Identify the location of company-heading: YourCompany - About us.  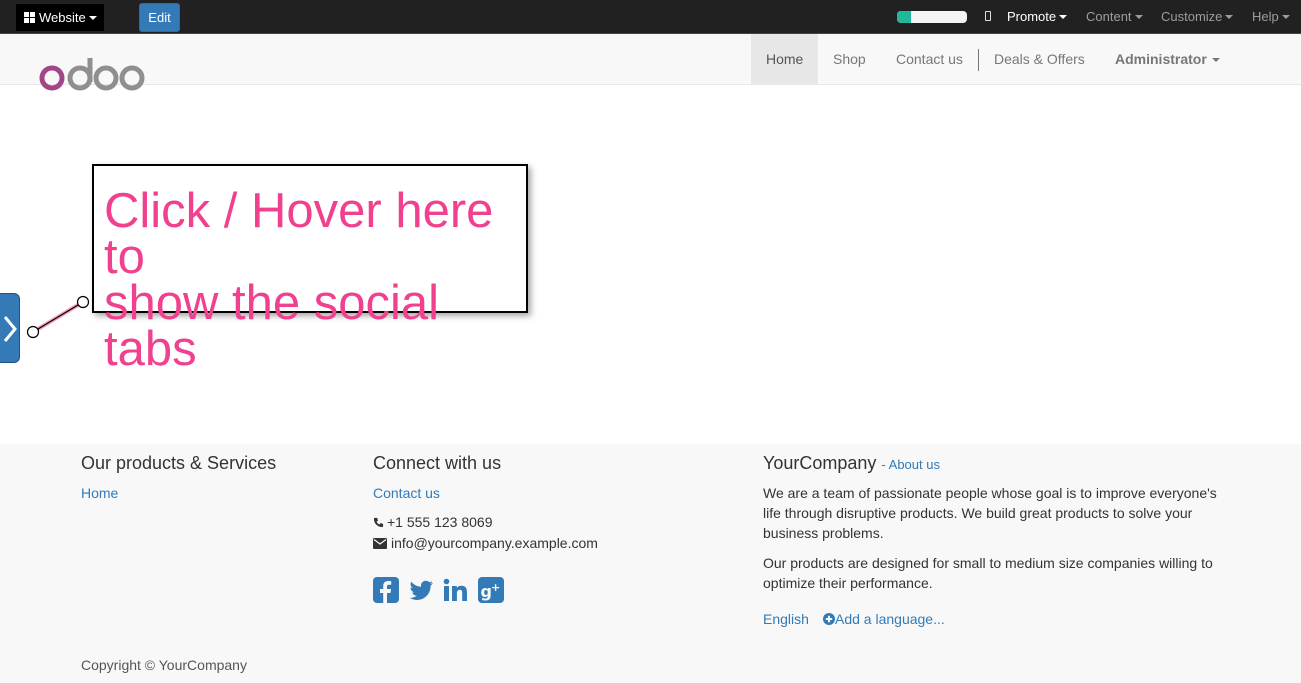
(851, 463).